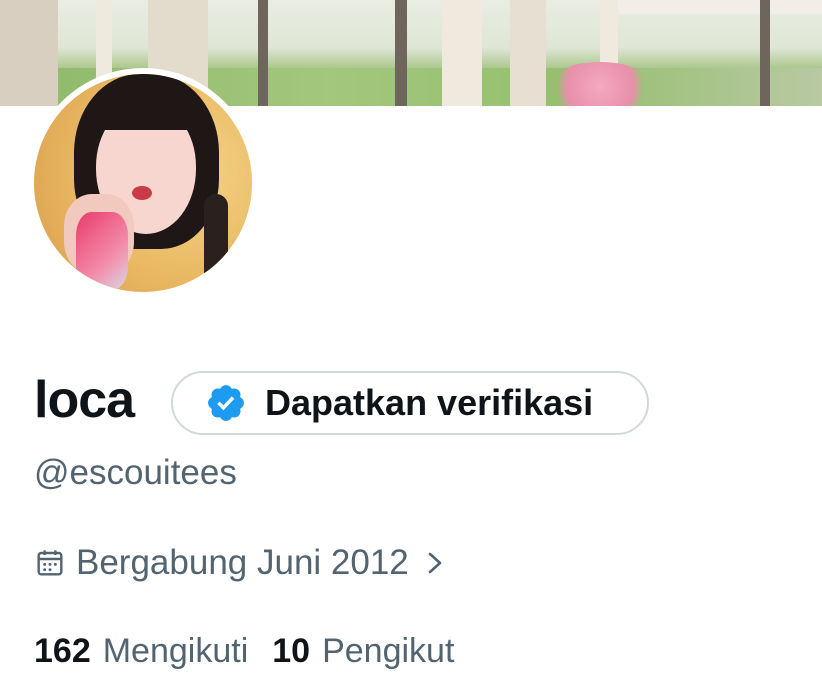  Describe the element at coordinates (175, 651) in the screenshot. I see `following-label: Mengikuti` at that location.